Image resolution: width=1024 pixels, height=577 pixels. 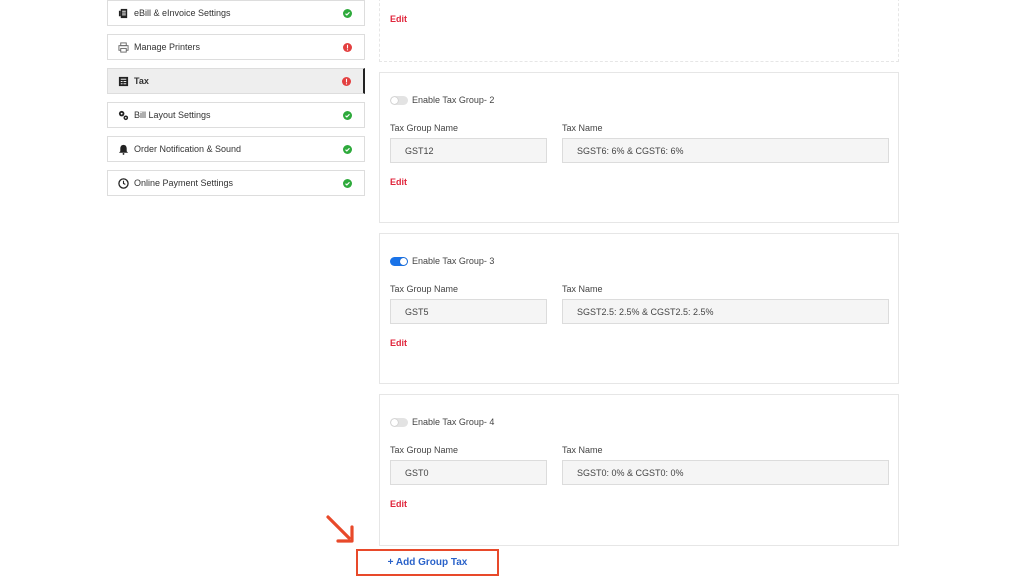 I want to click on sidebar-item-ebill-einvoice: eBill & eInvoice Settings, so click(x=236, y=13).